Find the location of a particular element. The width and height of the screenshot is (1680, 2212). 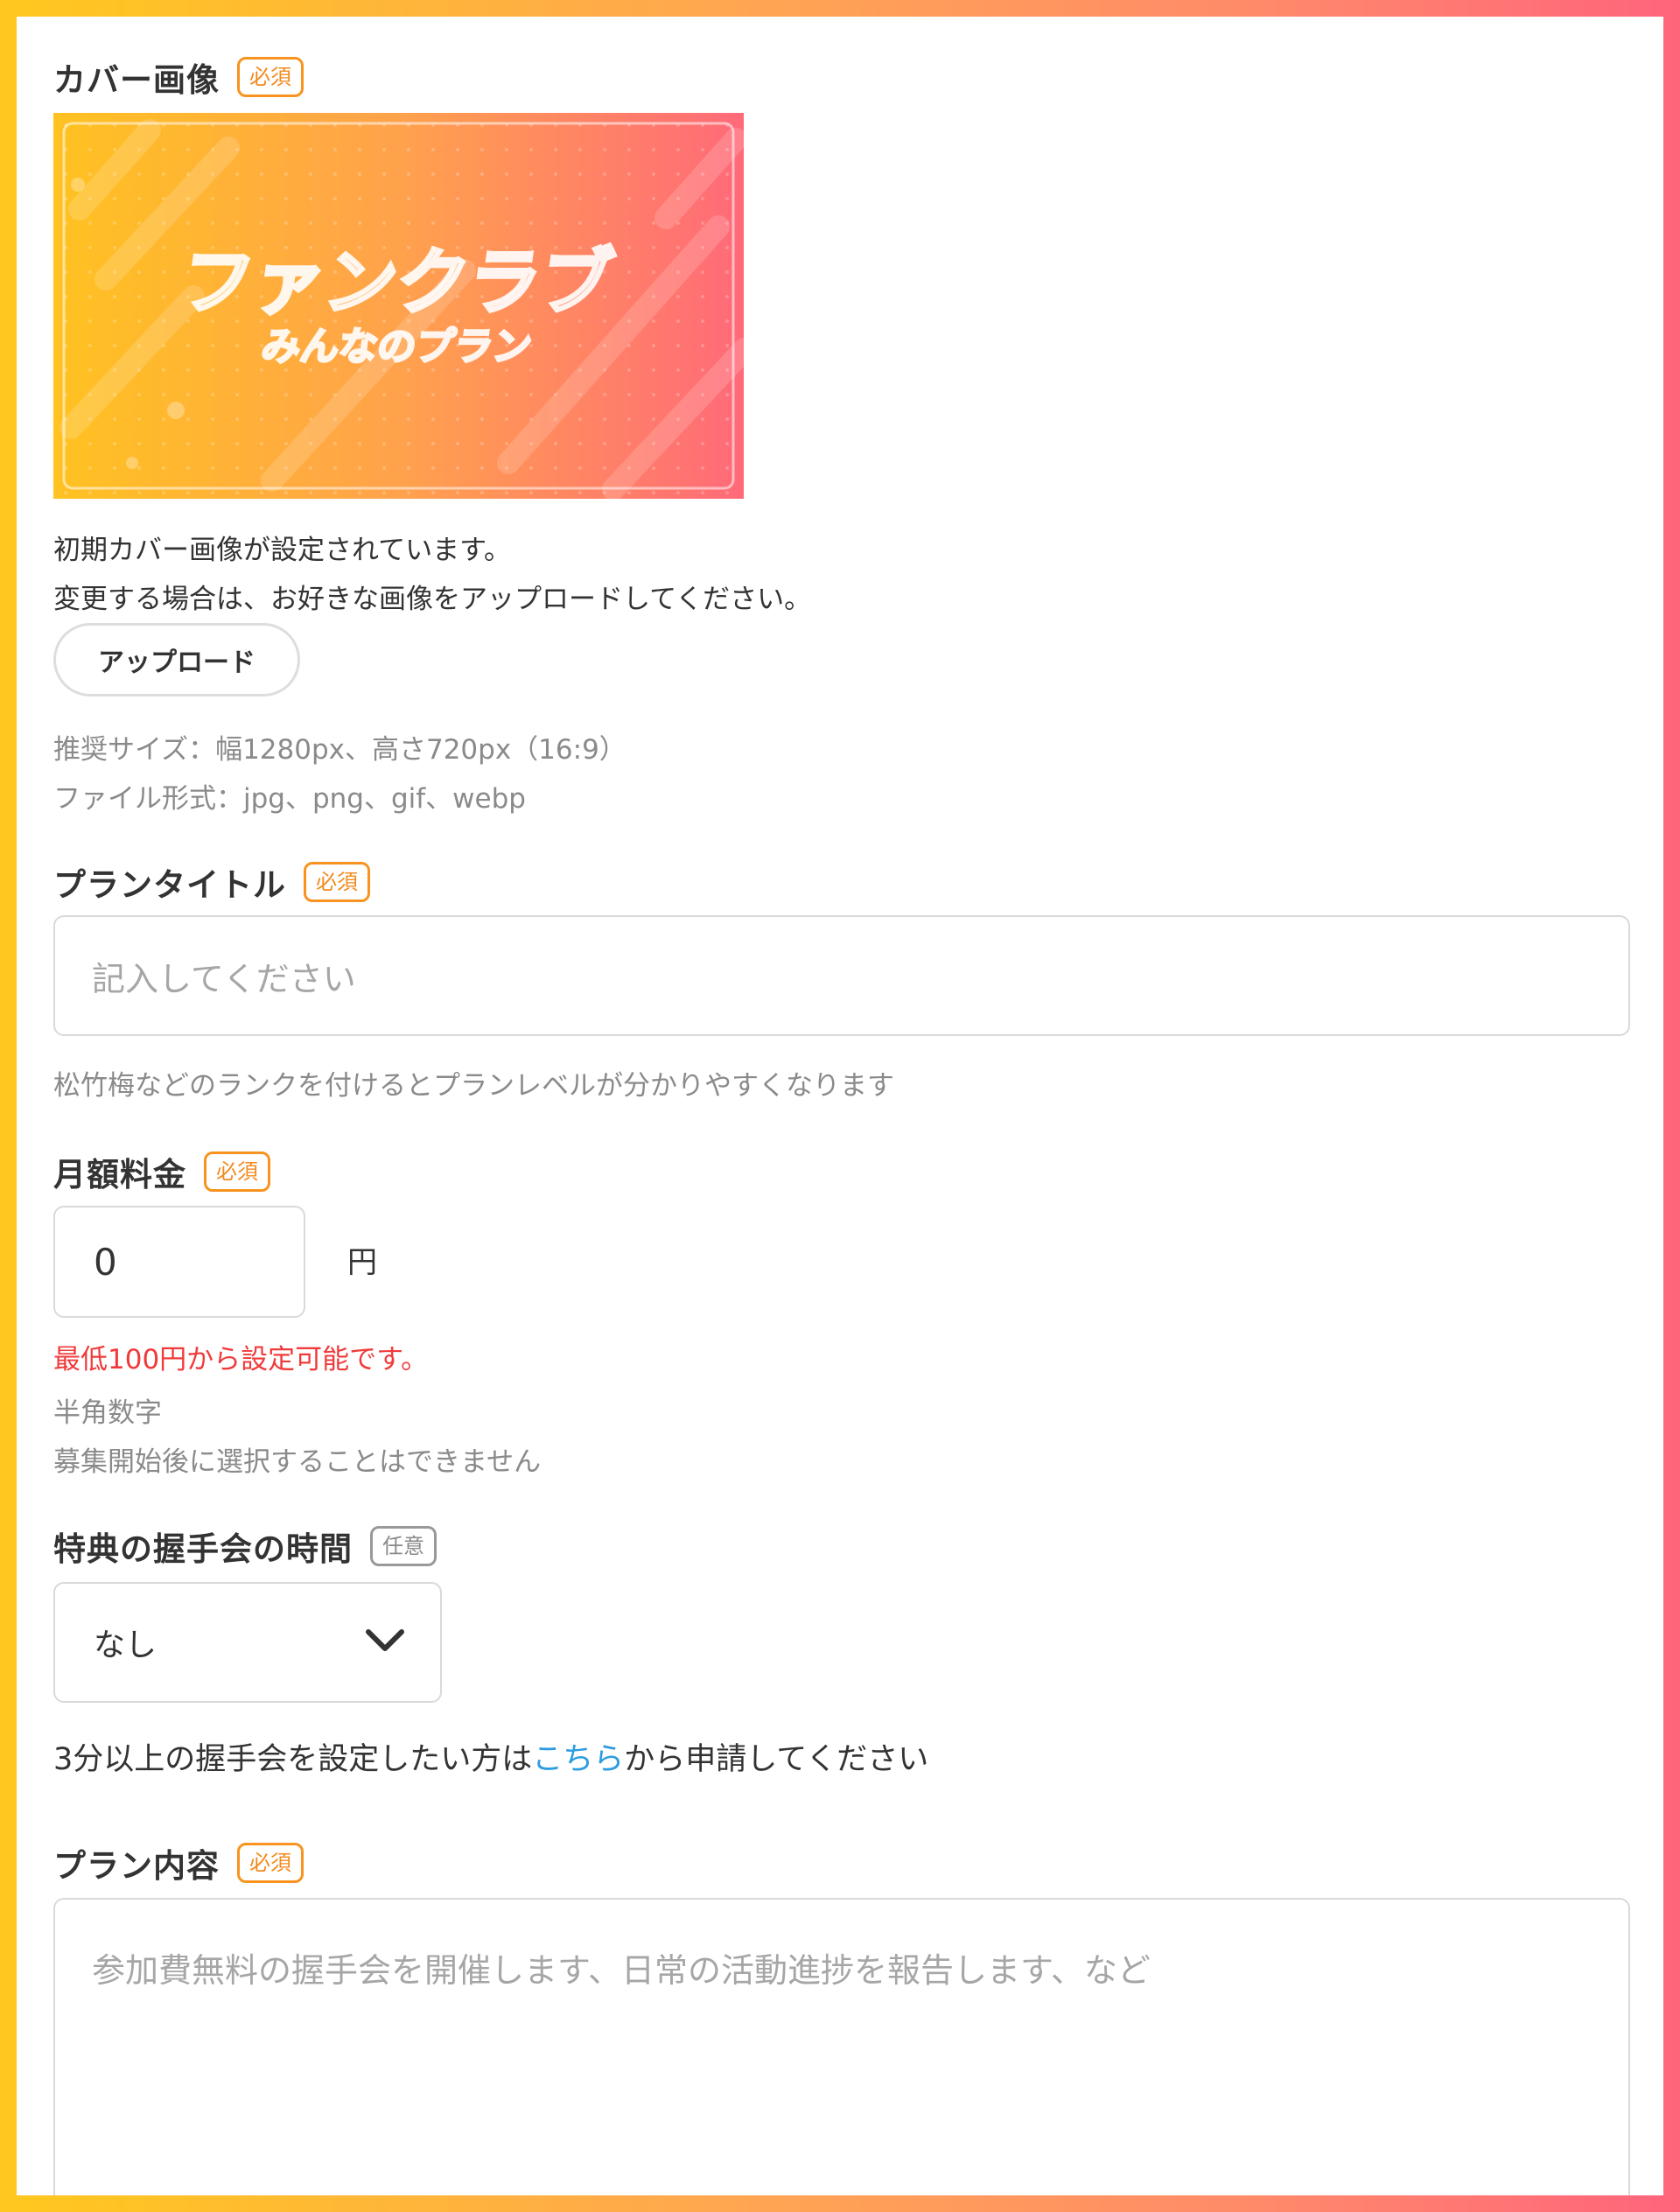

plan-content-label-row: プラン内容 必須 is located at coordinates (178, 1862).